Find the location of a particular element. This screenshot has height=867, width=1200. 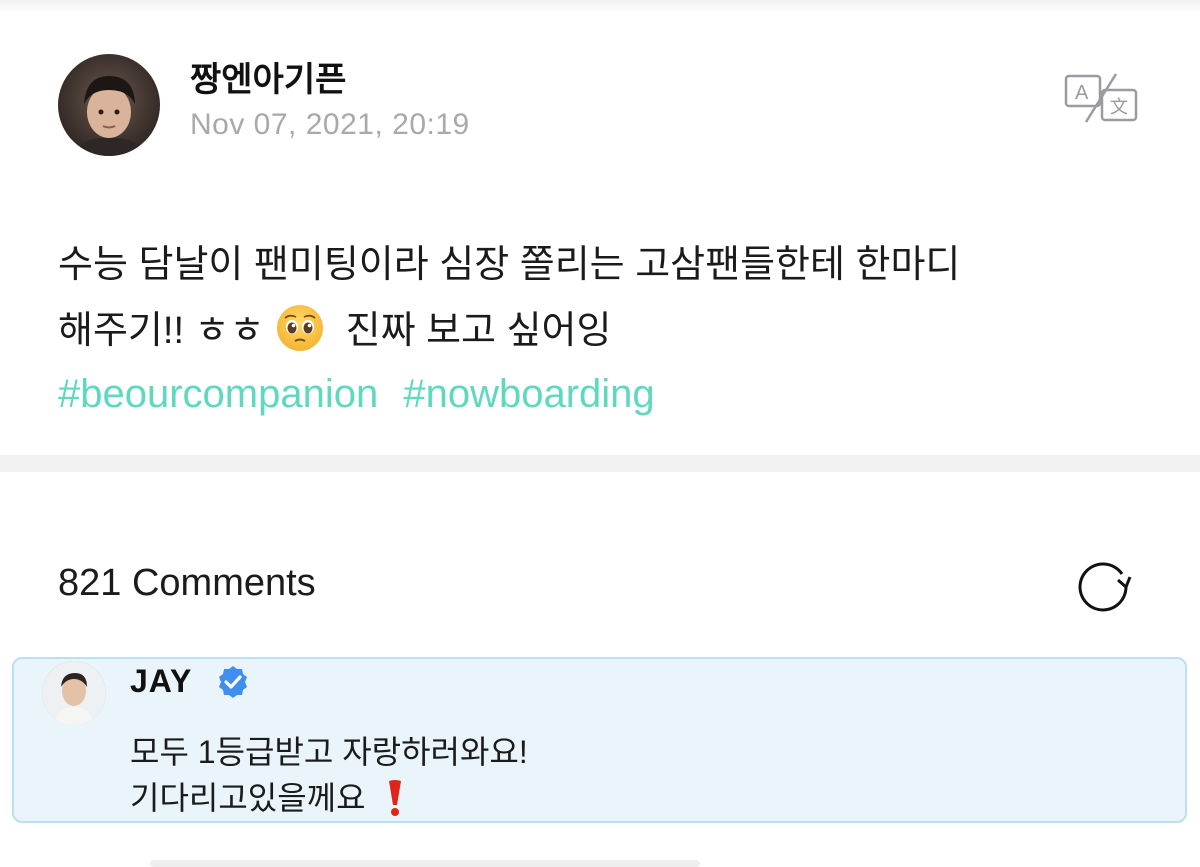

next-comment-hint is located at coordinates (425, 863).